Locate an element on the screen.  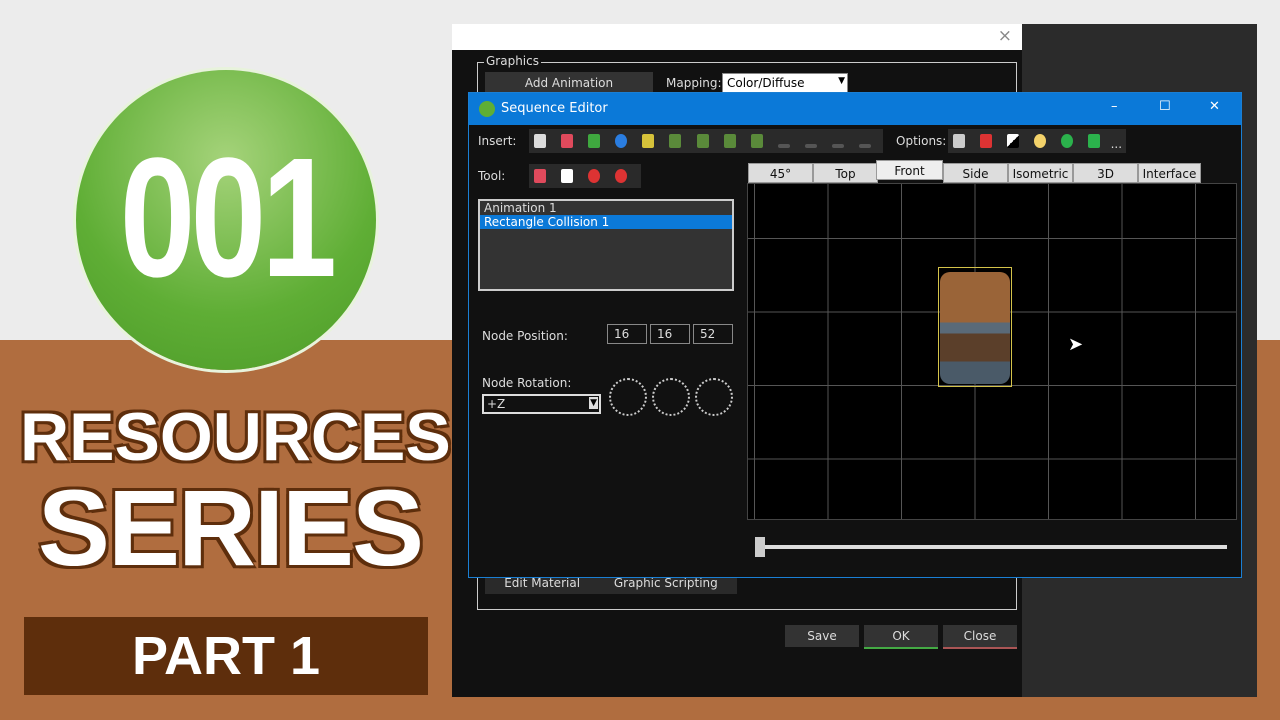
rotate-cw-icon is located at coordinates (621, 176).